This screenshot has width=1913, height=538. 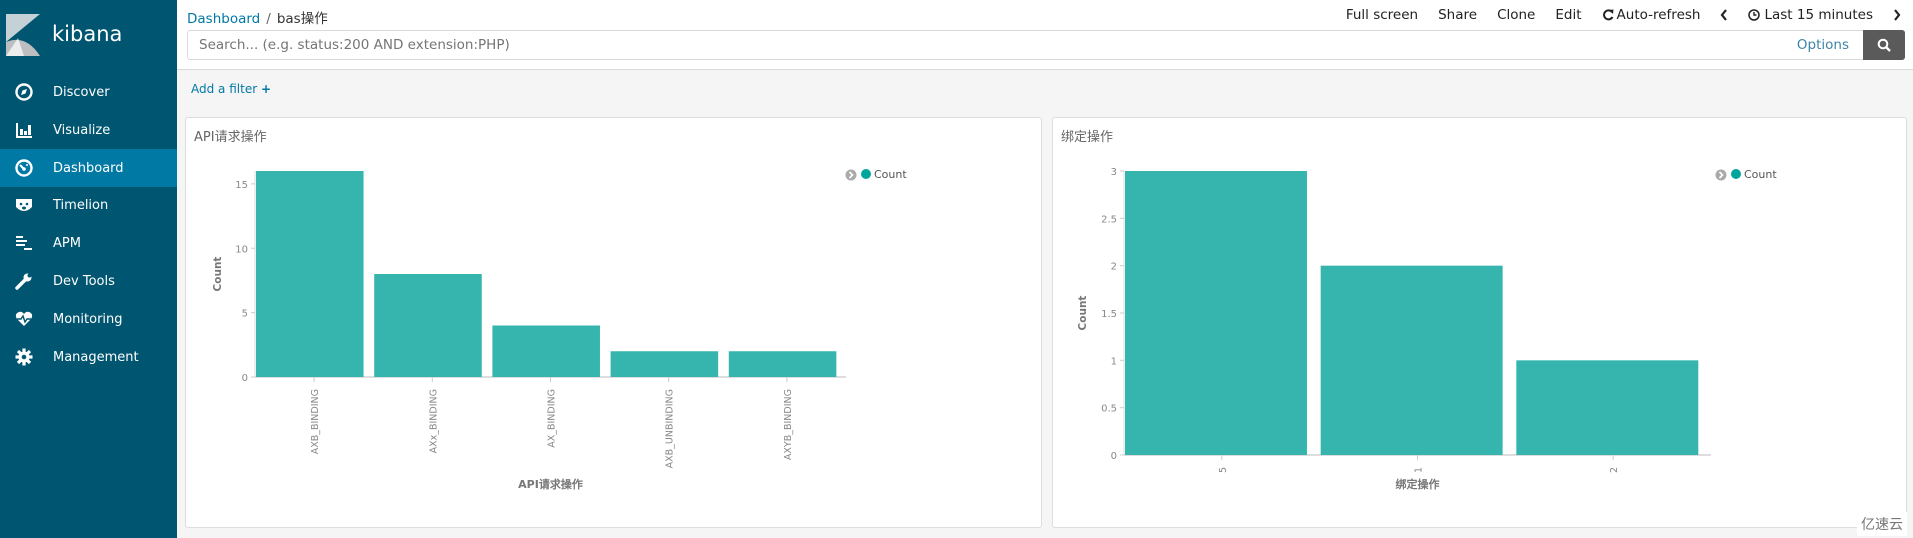 I want to click on auto-refresh-button: Auto-refresh, so click(x=1651, y=15).